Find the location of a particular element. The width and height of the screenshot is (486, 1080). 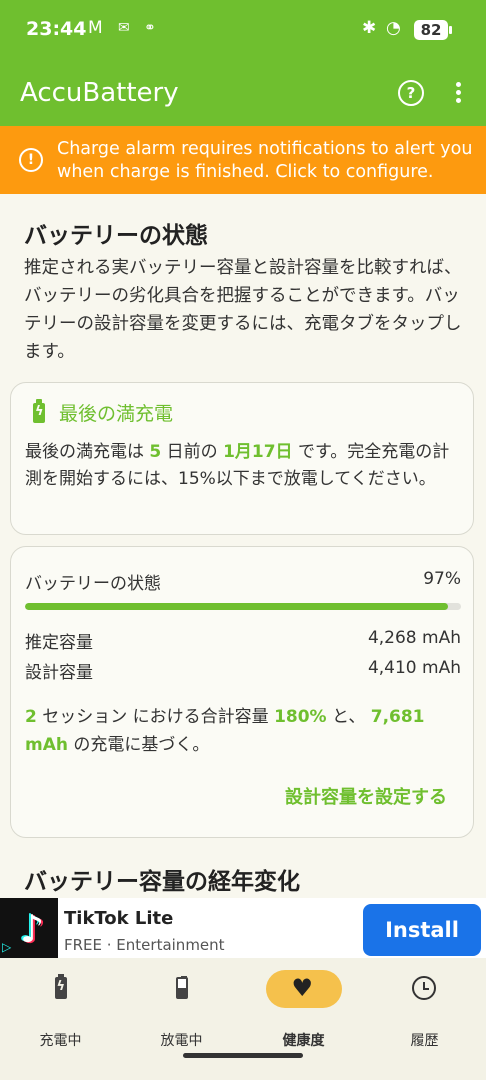

design-capacity-label: 設計容量 is located at coordinates (59, 673).